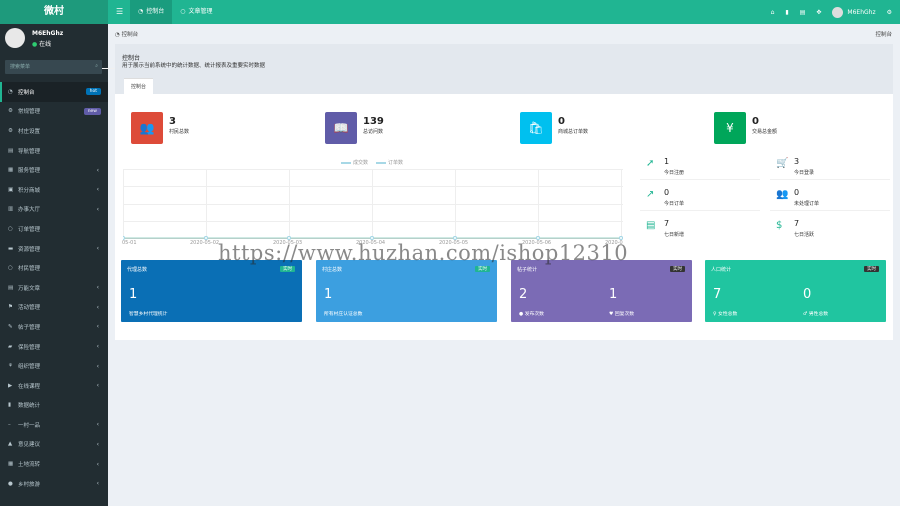 This screenshot has height=506, width=900. Describe the element at coordinates (651, 225) in the screenshot. I see `calendar-icon: ▤` at that location.